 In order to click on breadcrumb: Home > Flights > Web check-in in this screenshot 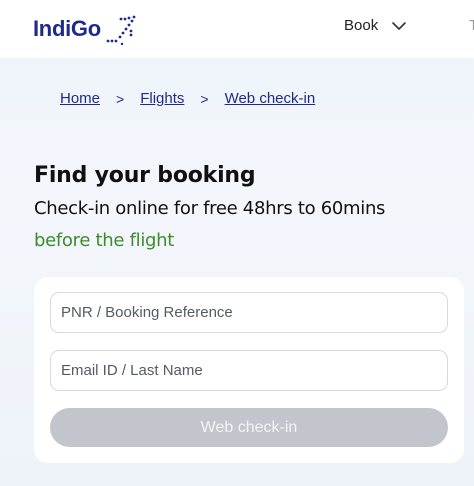, I will do `click(187, 98)`.